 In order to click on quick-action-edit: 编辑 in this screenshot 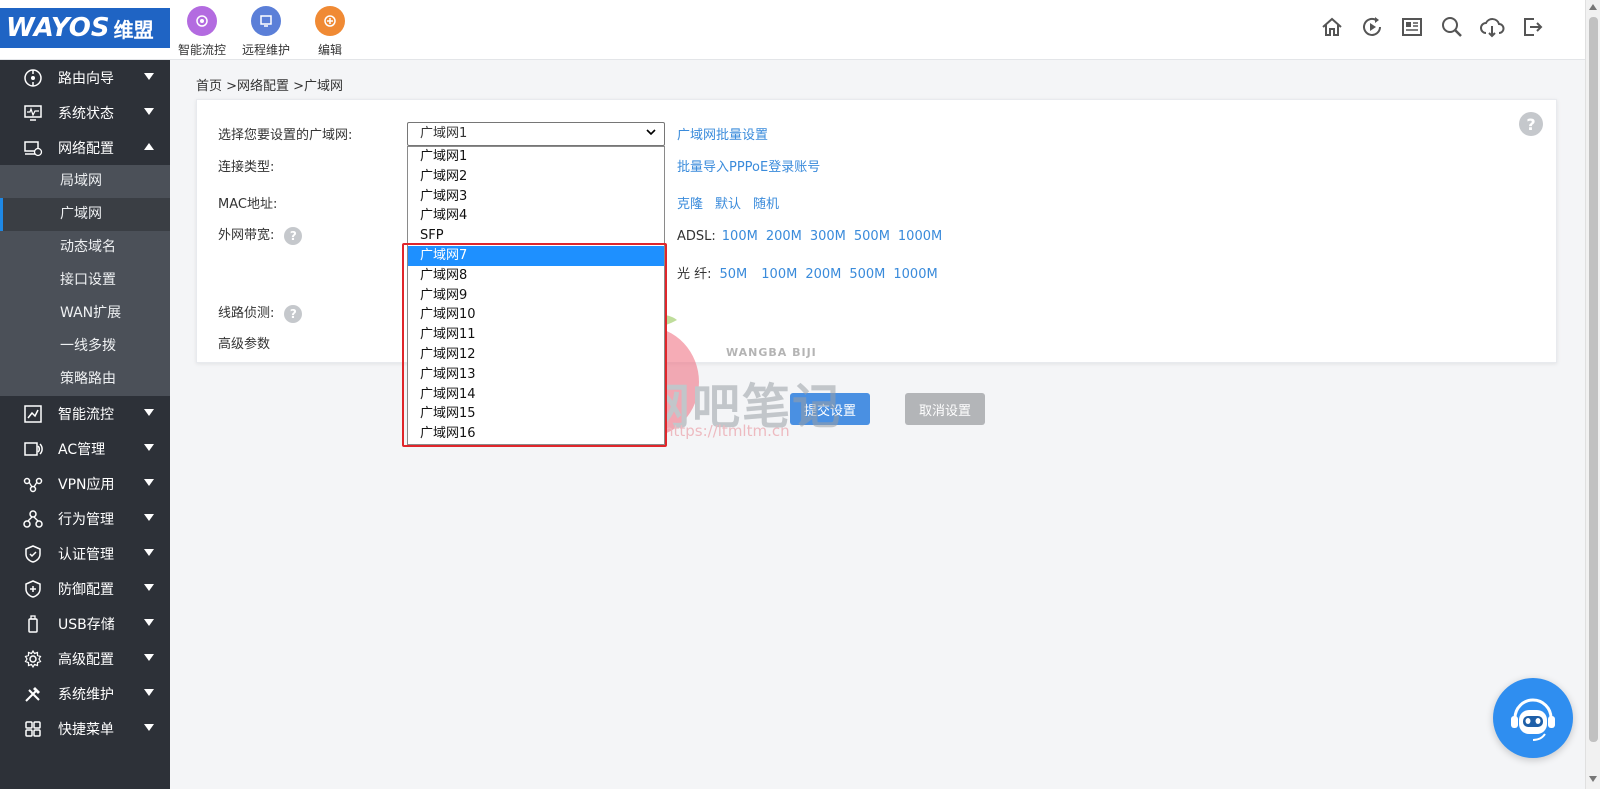, I will do `click(330, 32)`.